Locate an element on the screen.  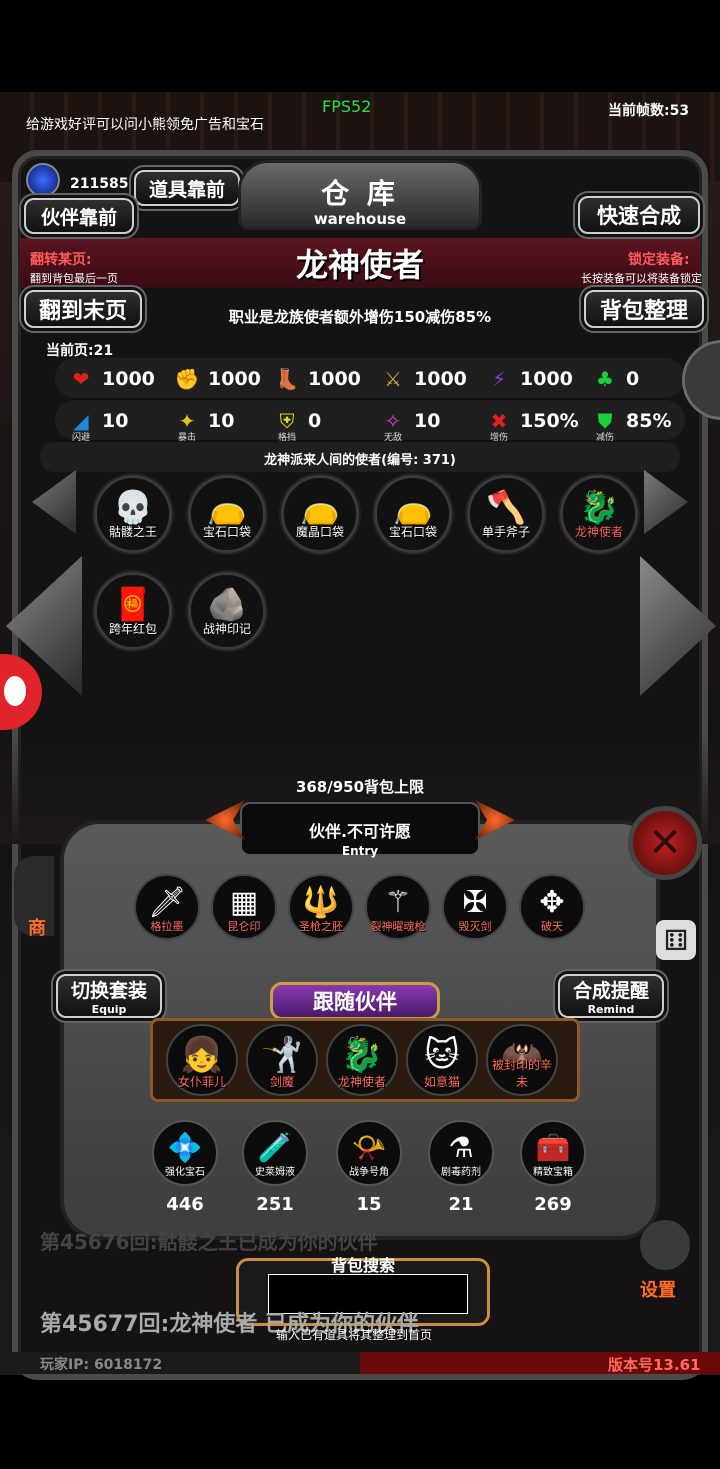
resource-slot: 📯 战争号角 is located at coordinates (369, 1153).